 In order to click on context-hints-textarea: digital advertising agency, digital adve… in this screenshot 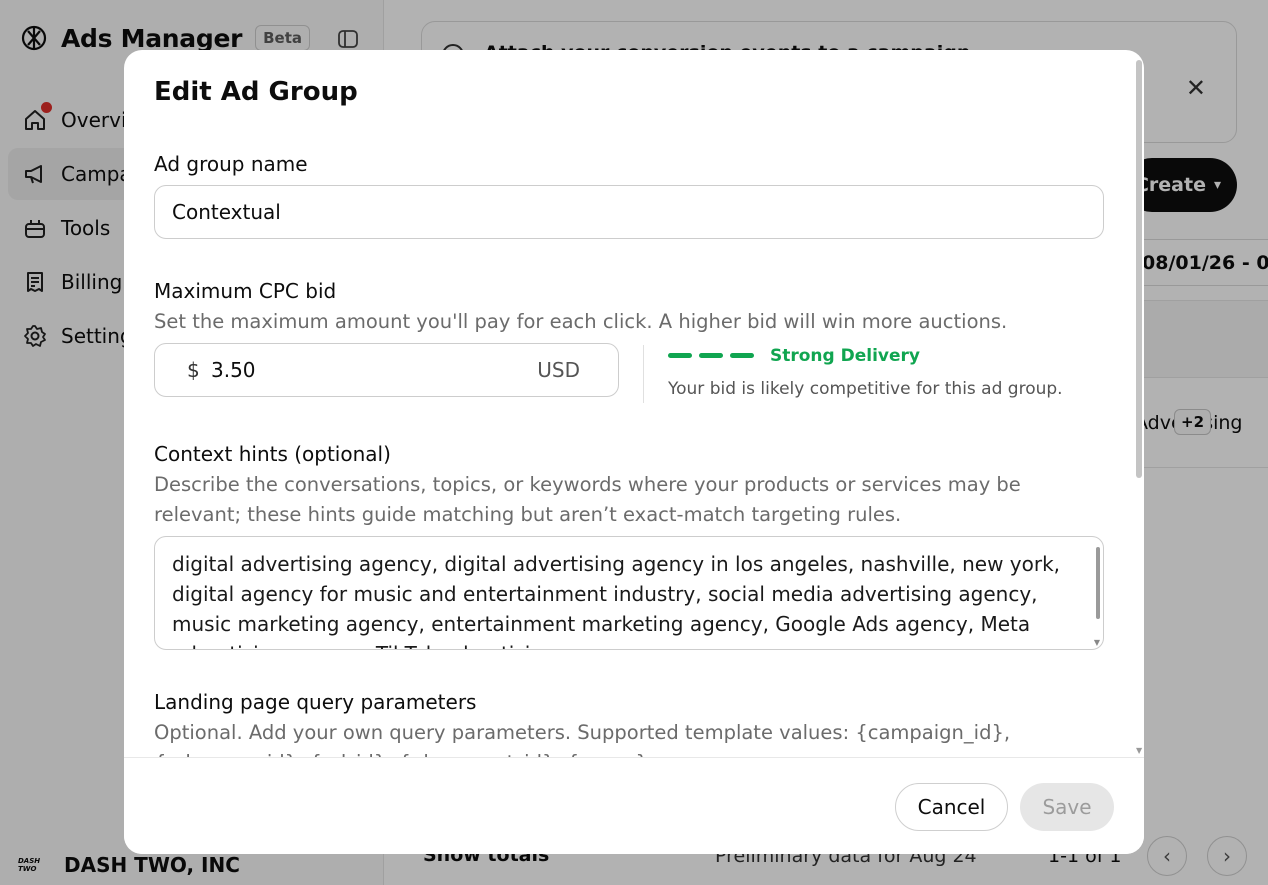, I will do `click(629, 593)`.